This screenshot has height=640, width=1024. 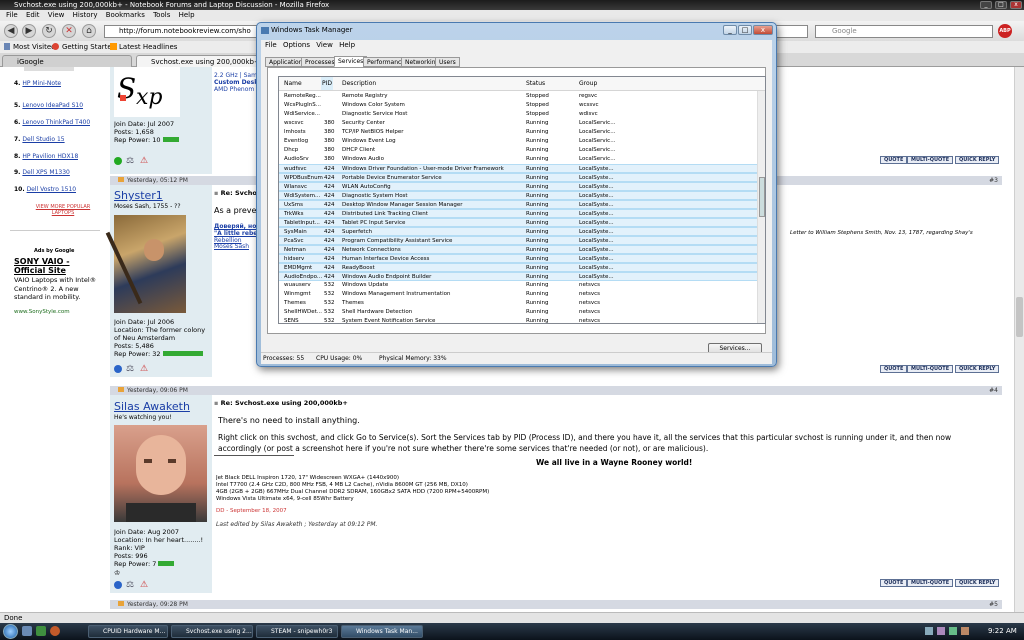 I want to click on tab-processes: Processes, so click(x=320, y=62).